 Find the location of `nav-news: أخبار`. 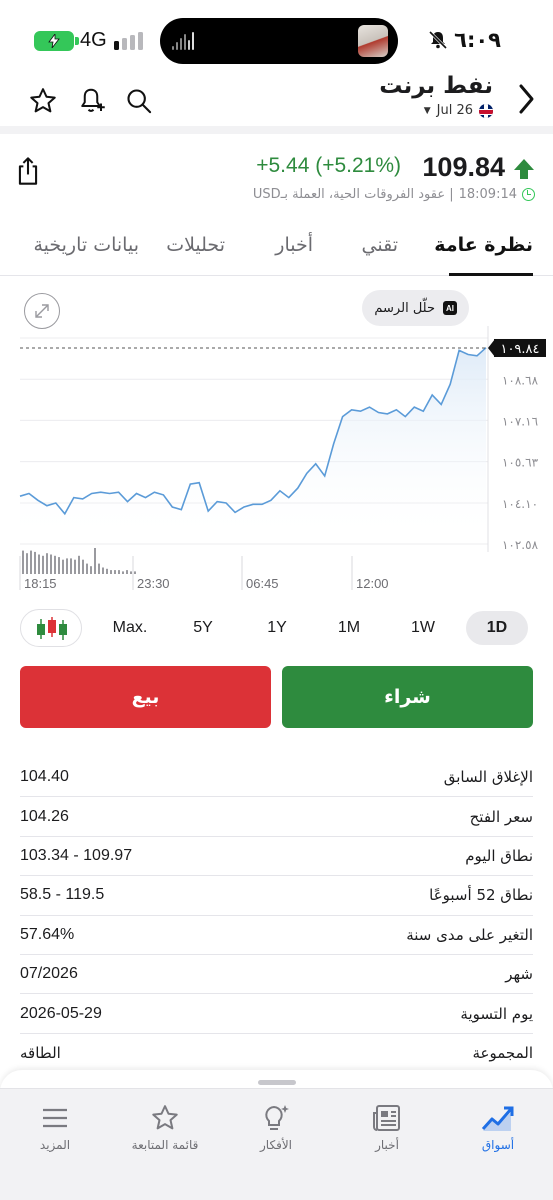

nav-news: أخبار is located at coordinates (387, 1127).